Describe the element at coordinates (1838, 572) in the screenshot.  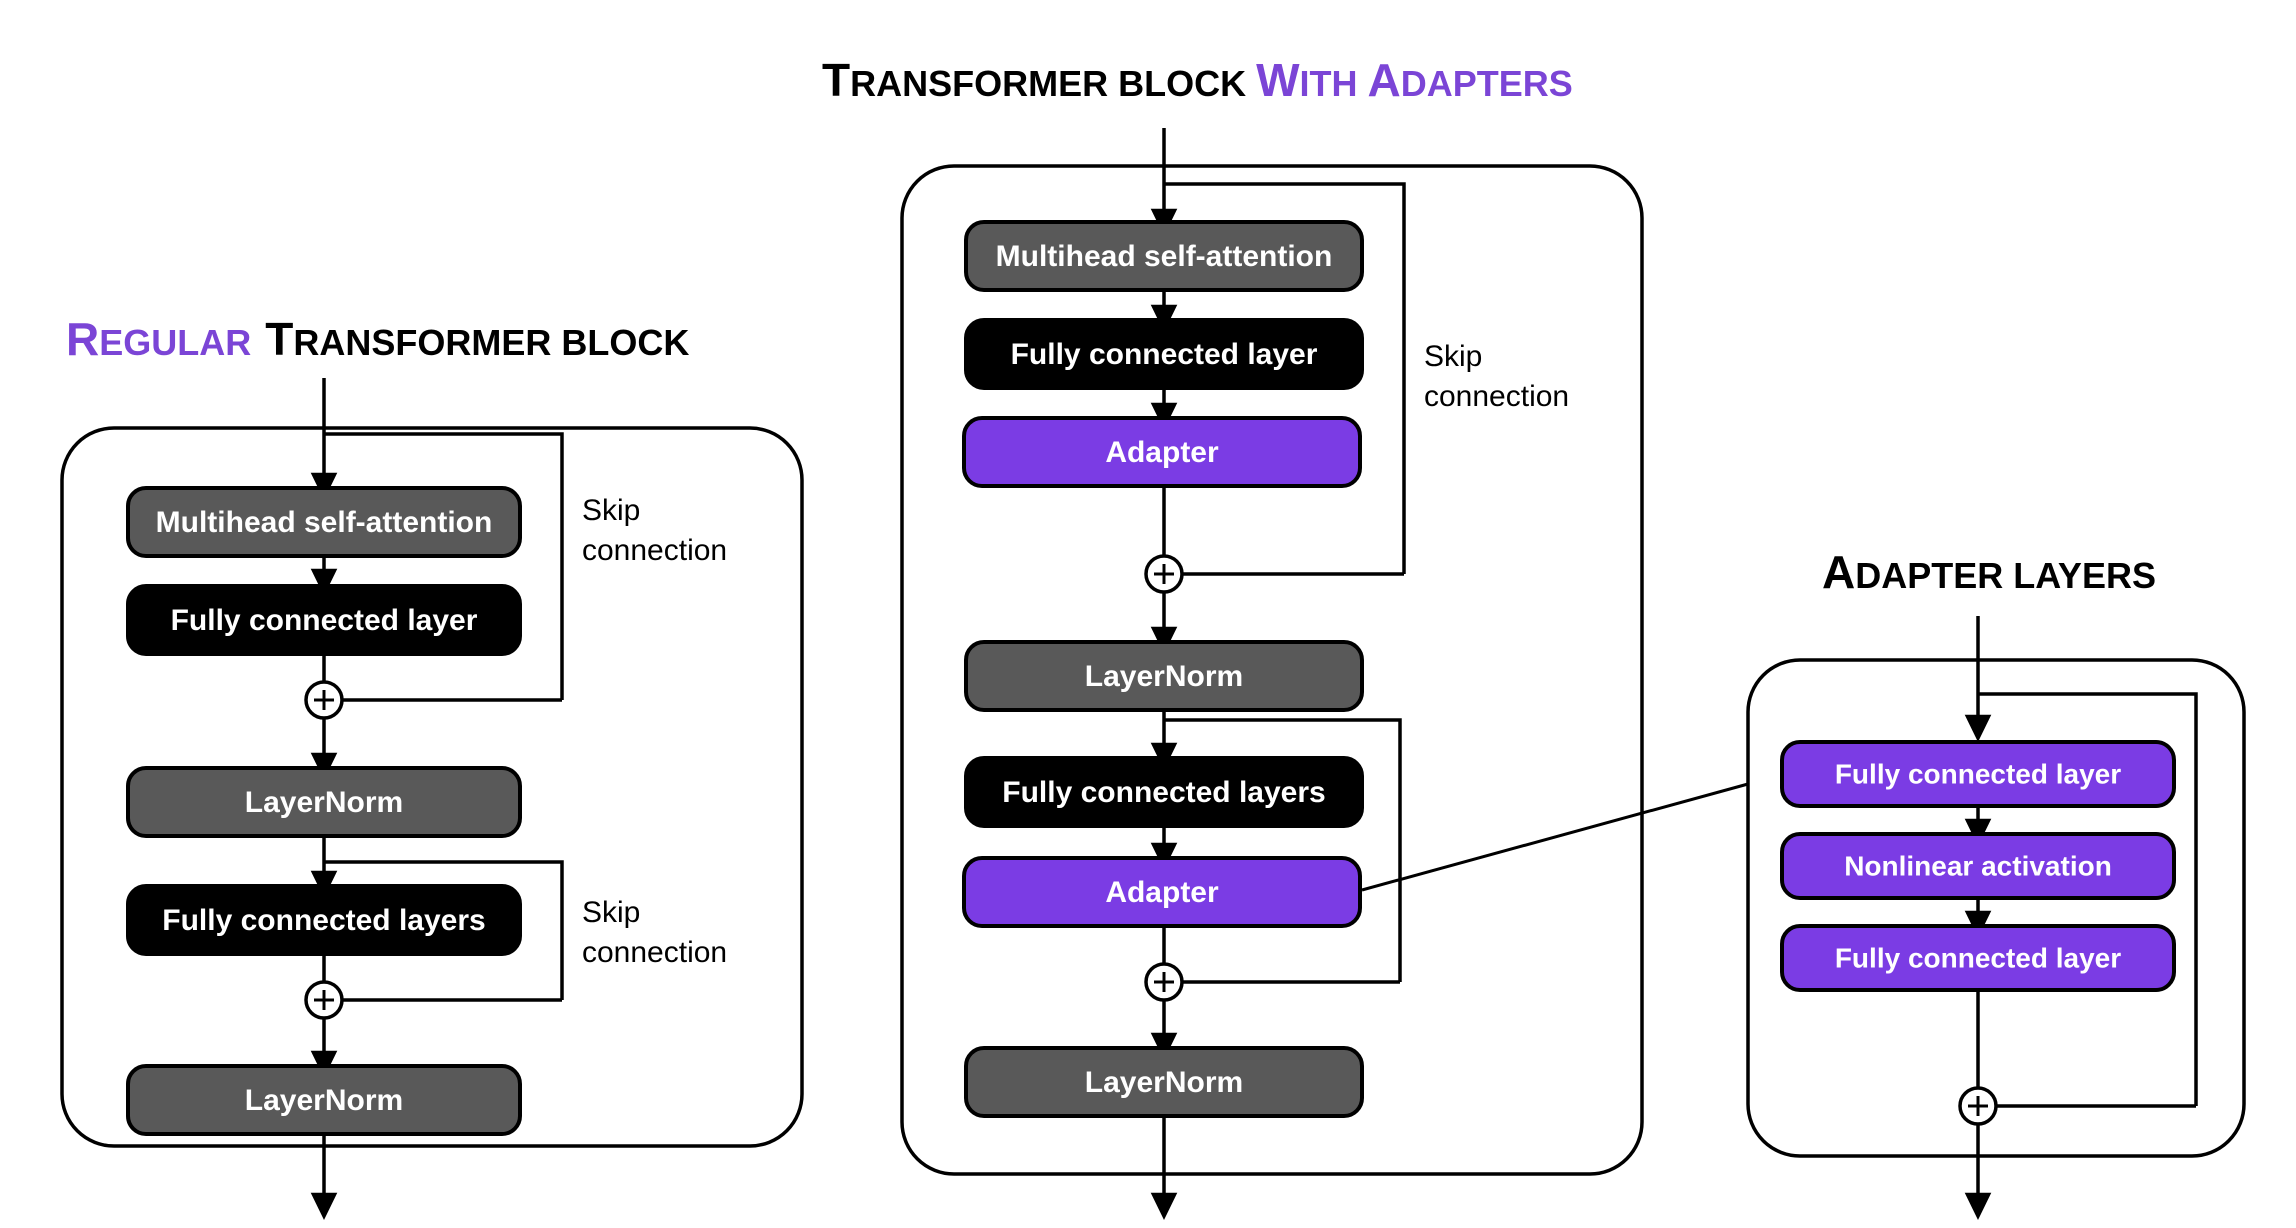
I see `right-title-plain-lead: A` at that location.